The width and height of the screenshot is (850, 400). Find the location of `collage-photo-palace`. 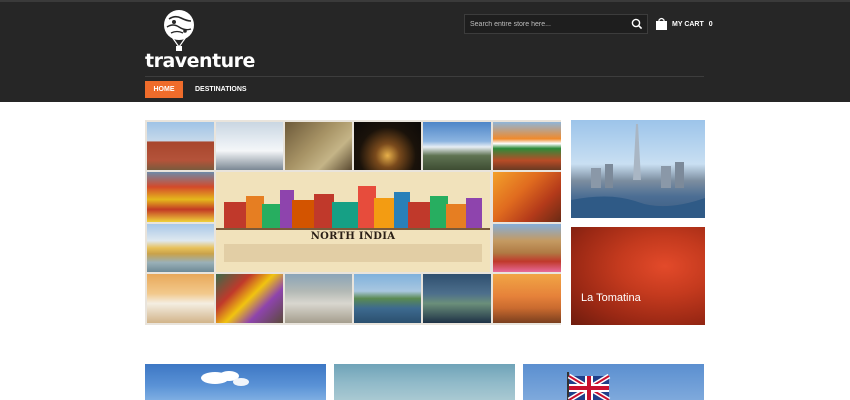

collage-photo-palace is located at coordinates (527, 248).